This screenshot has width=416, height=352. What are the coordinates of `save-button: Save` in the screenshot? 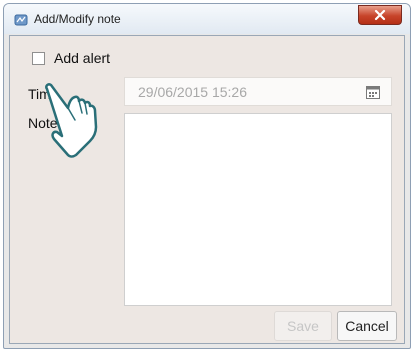 It's located at (303, 326).